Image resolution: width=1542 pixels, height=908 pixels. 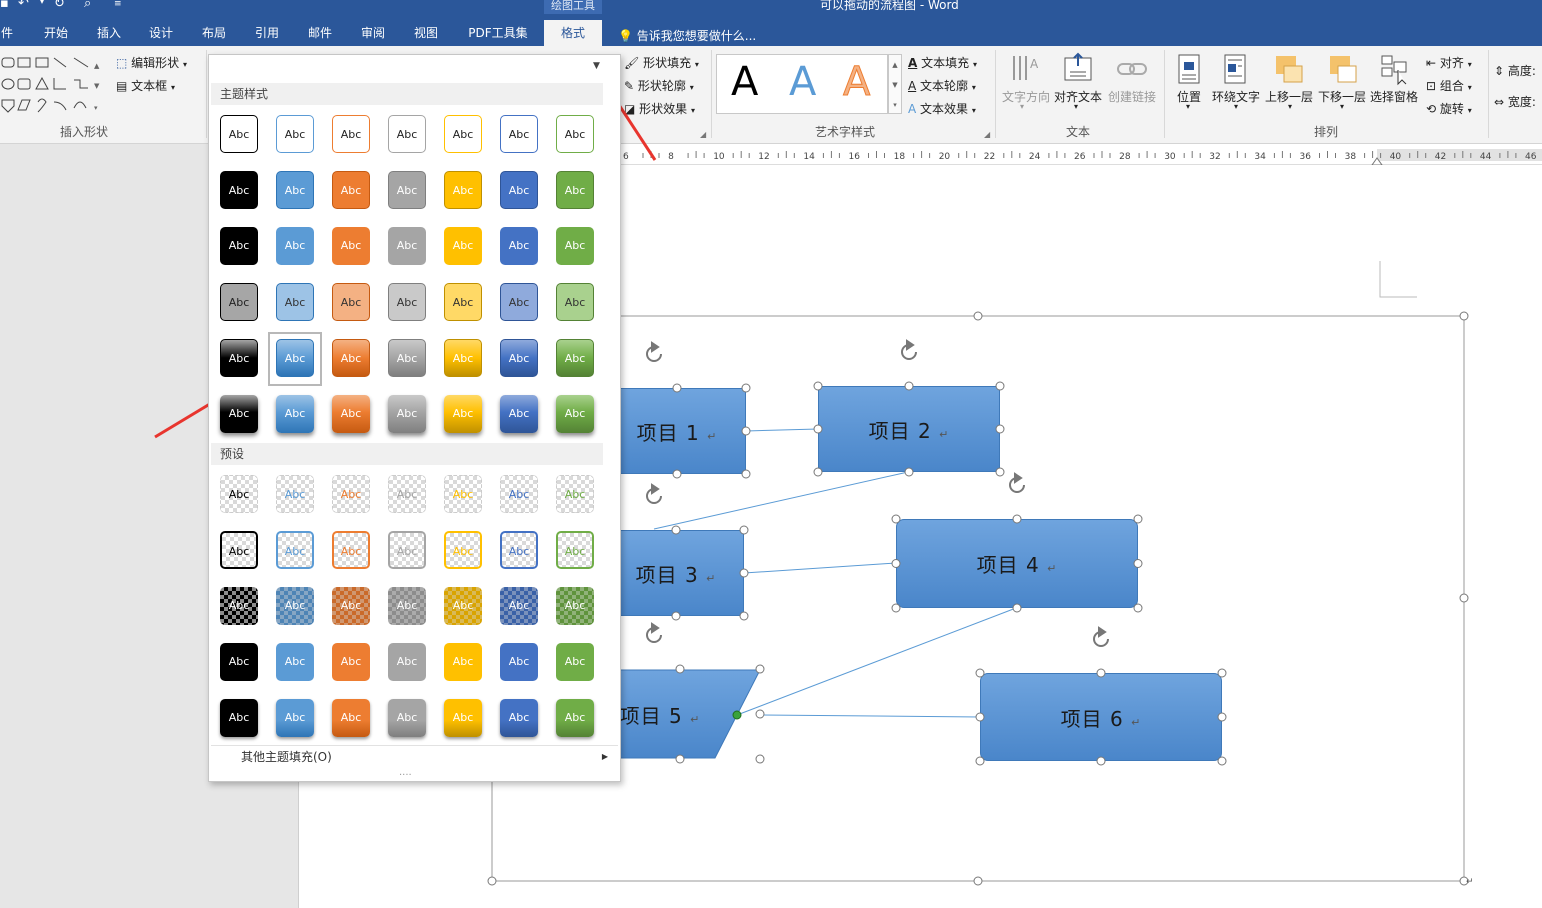 What do you see at coordinates (1101, 717) in the screenshot?
I see `flow-item-6: 项目 6 ↵` at bounding box center [1101, 717].